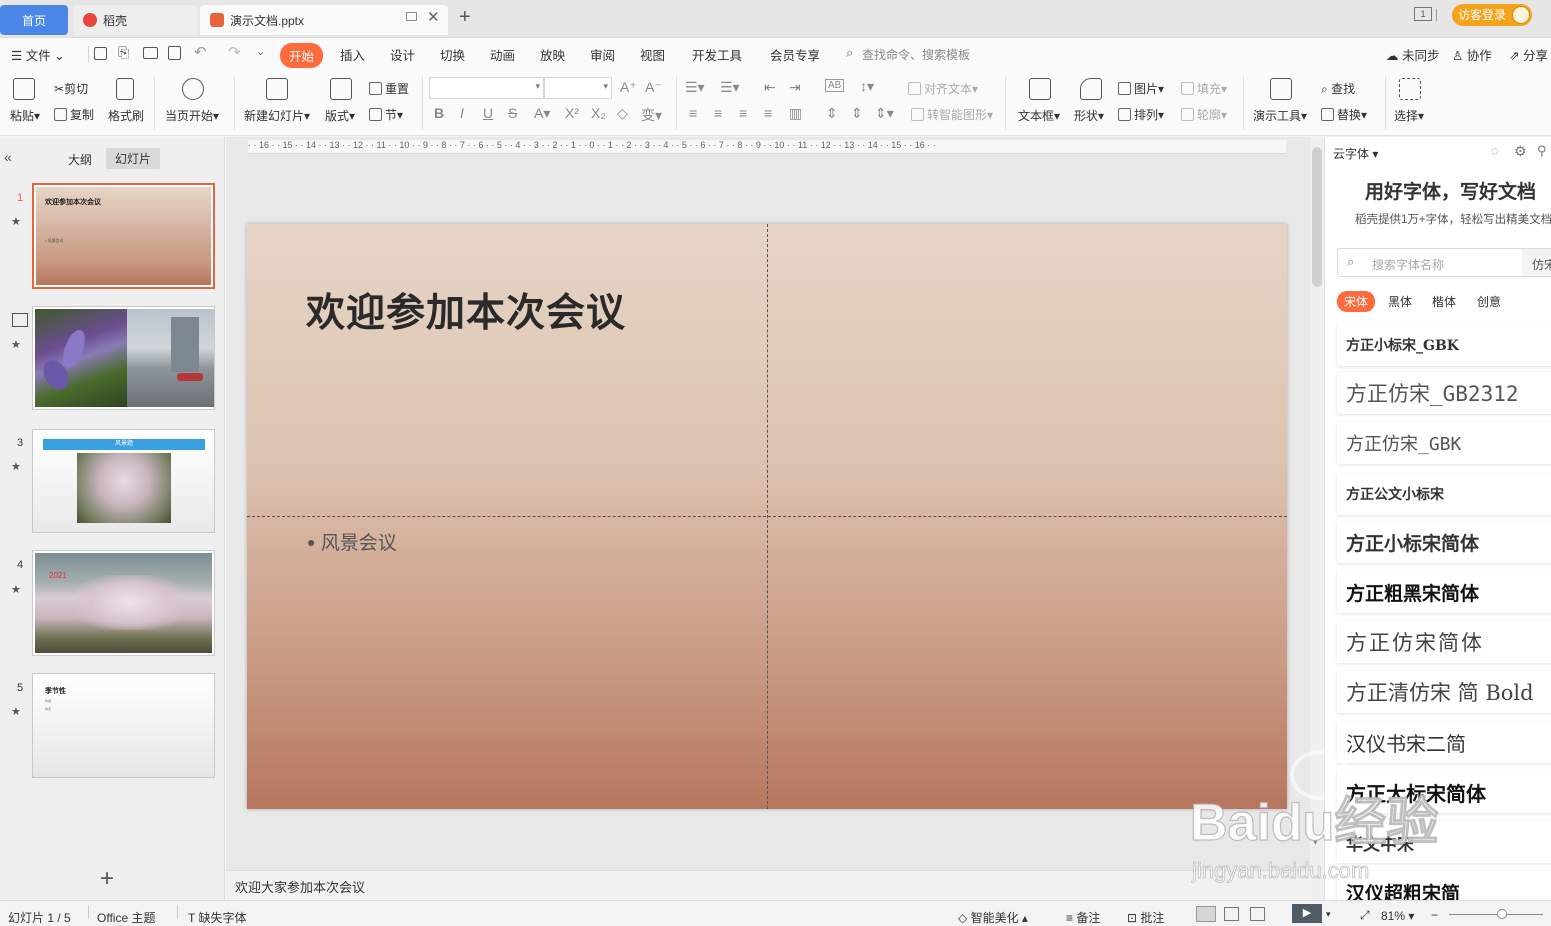 This screenshot has height=926, width=1551. I want to click on font-search-field: ⌕ 搜索字体名称 仿宋, so click(1444, 262).